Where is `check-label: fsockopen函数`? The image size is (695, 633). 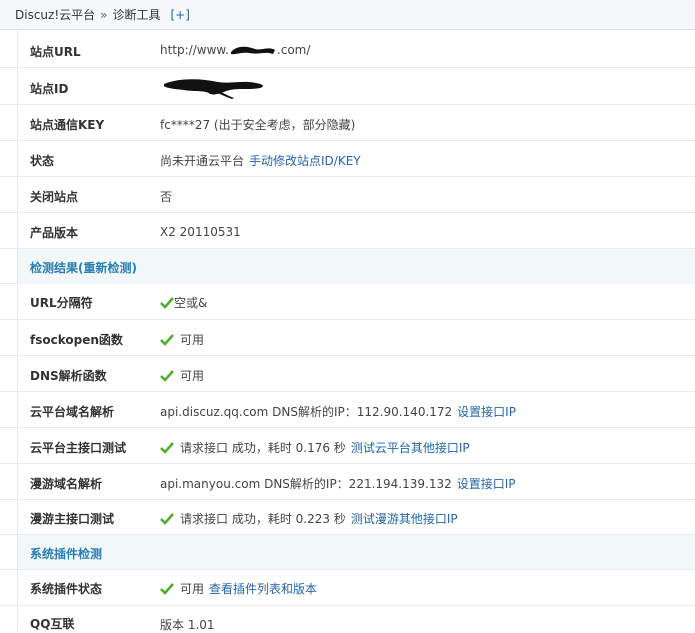 check-label: fsockopen函数 is located at coordinates (76, 340).